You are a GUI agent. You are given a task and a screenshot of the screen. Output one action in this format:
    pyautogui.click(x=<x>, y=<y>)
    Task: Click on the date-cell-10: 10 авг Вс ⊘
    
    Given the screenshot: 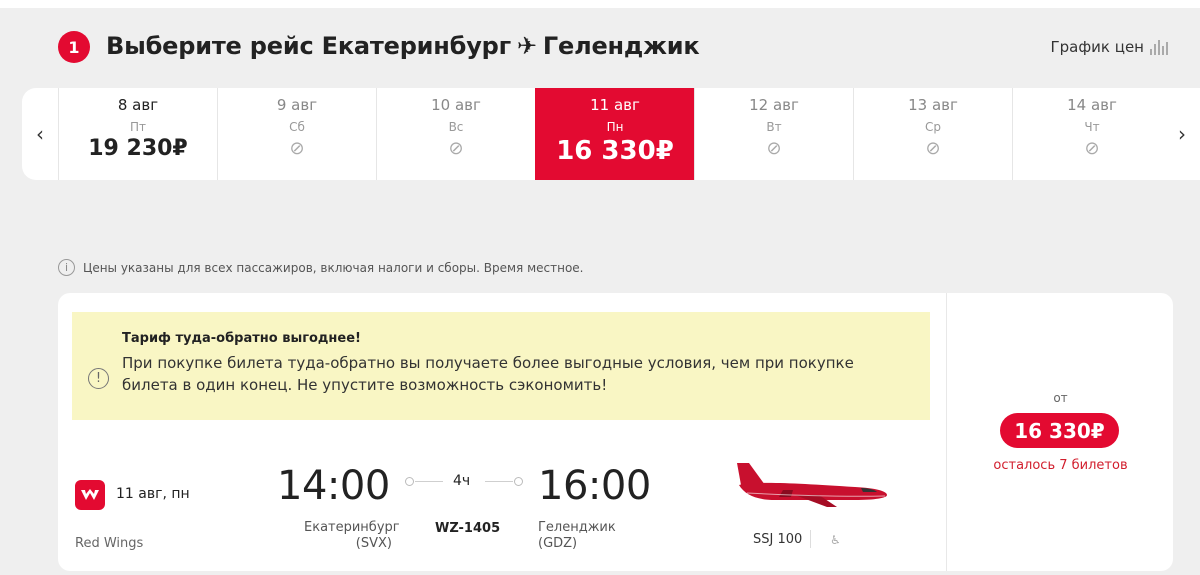 What is the action you would take?
    pyautogui.click(x=455, y=134)
    